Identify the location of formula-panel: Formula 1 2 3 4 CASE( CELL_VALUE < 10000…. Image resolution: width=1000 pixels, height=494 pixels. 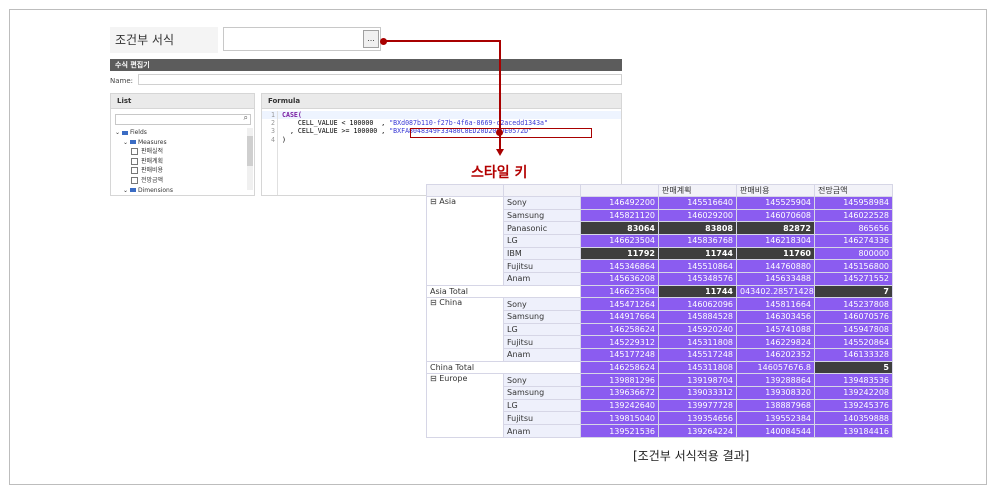
(441, 144).